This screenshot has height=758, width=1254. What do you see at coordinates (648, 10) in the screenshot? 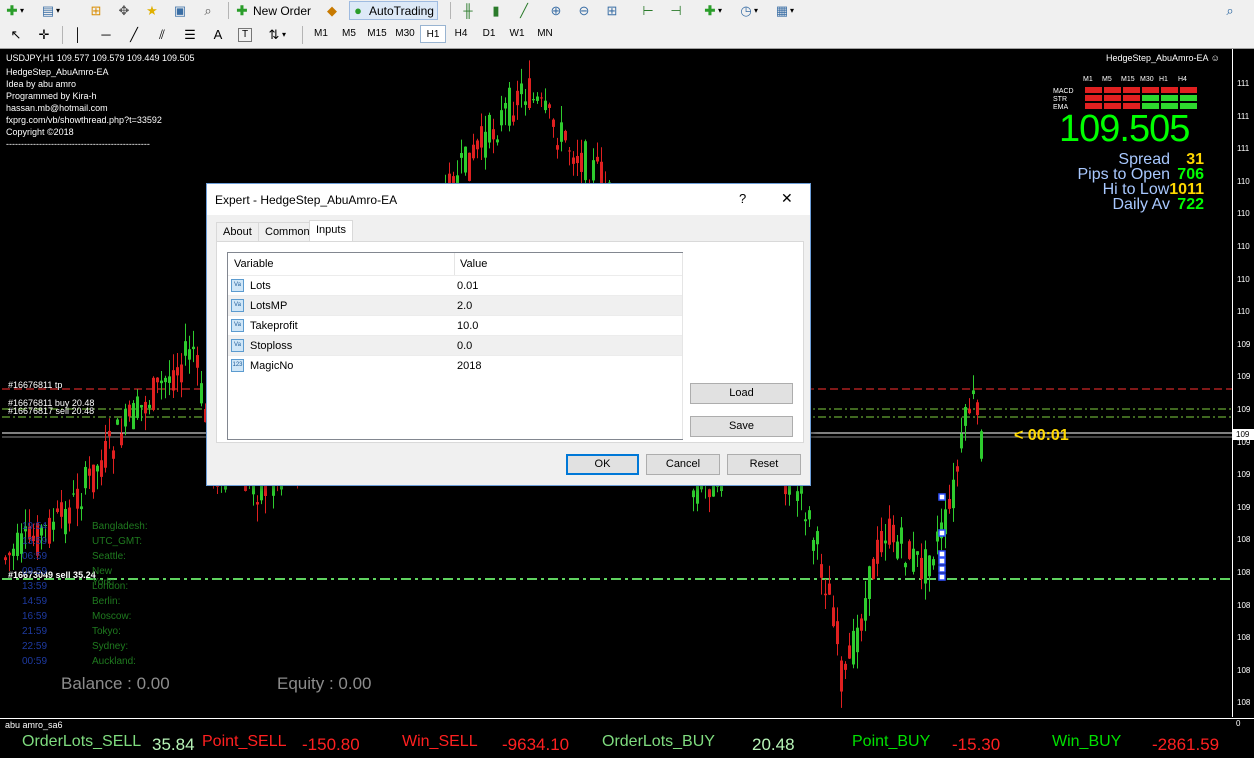
I see `chart-shift-icon: ⊢` at bounding box center [648, 10].